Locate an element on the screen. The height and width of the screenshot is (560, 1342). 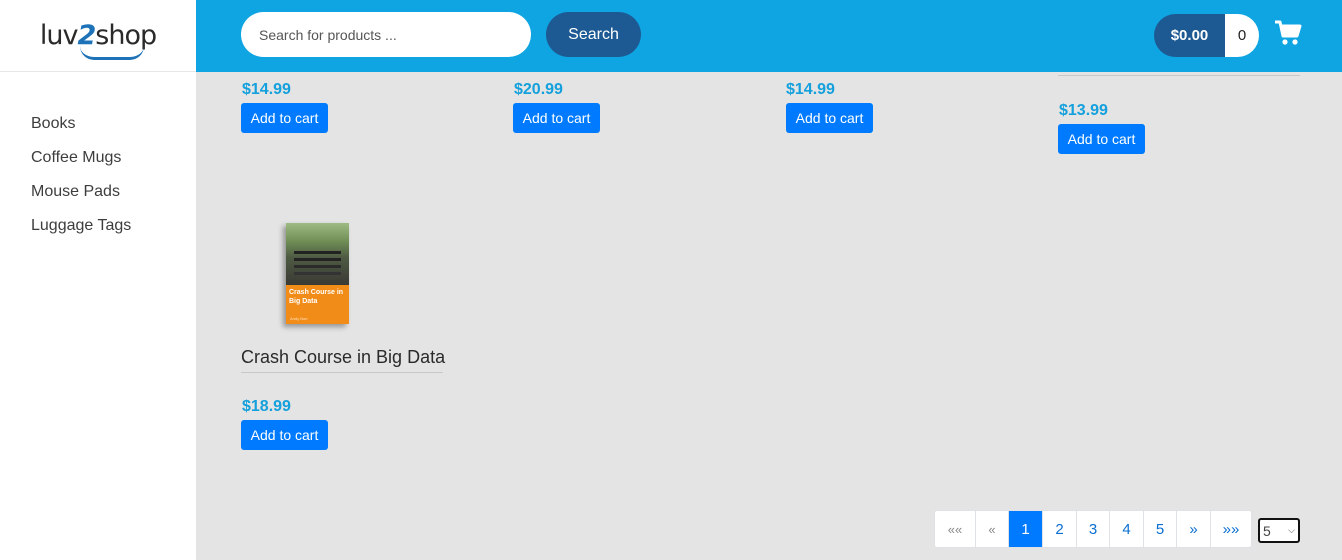
category-link-books: Books is located at coordinates (113, 132).